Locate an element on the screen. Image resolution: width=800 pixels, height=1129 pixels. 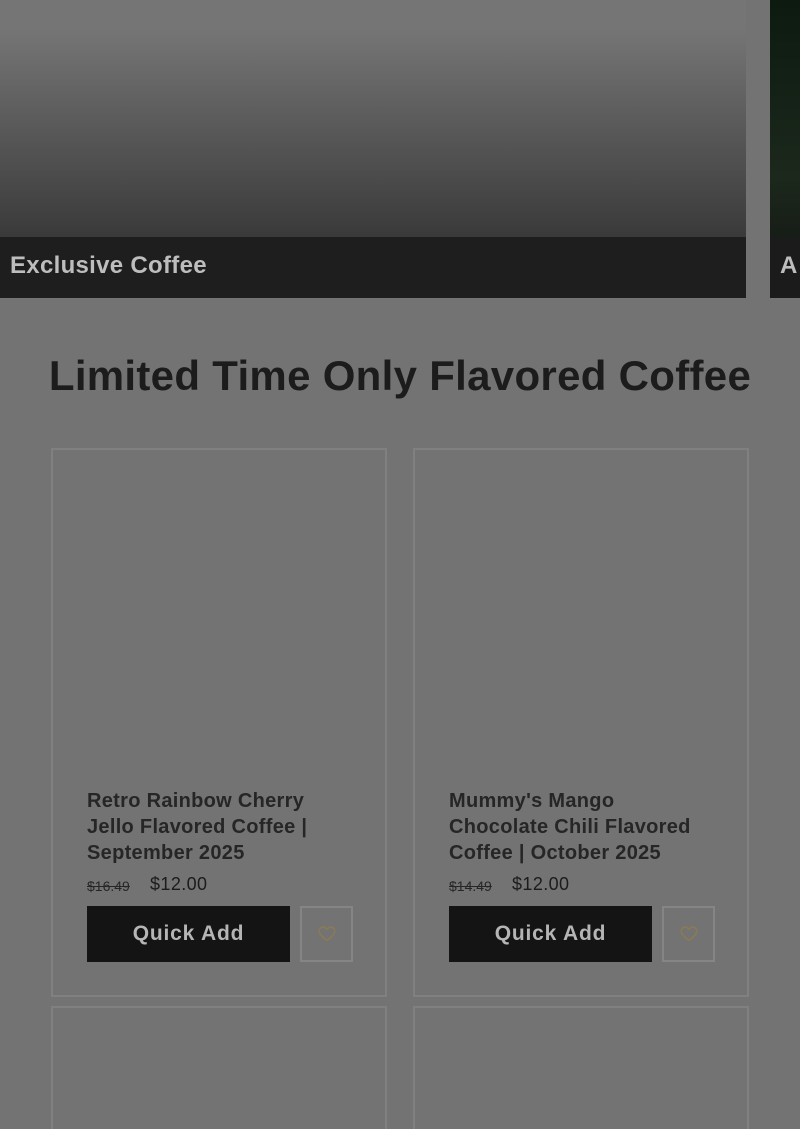
hero-tile-next: A is located at coordinates (785, 149).